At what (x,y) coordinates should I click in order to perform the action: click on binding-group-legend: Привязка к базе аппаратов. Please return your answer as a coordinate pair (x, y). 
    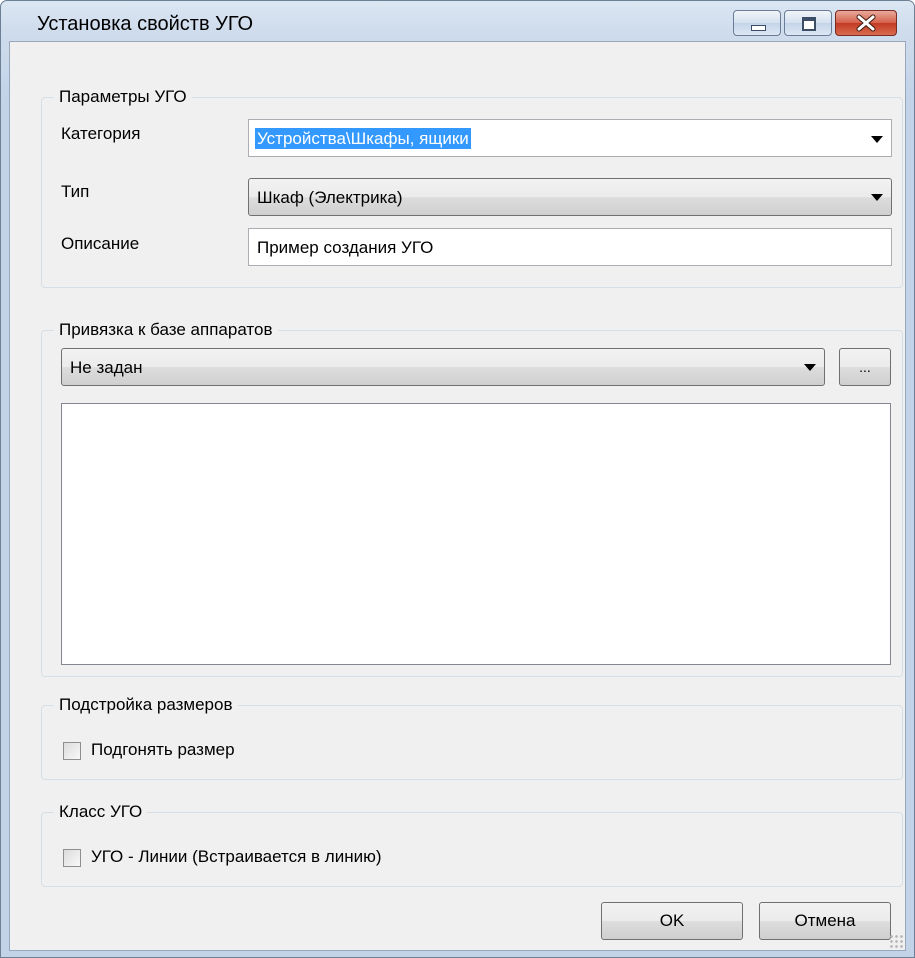
    Looking at the image, I should click on (166, 330).